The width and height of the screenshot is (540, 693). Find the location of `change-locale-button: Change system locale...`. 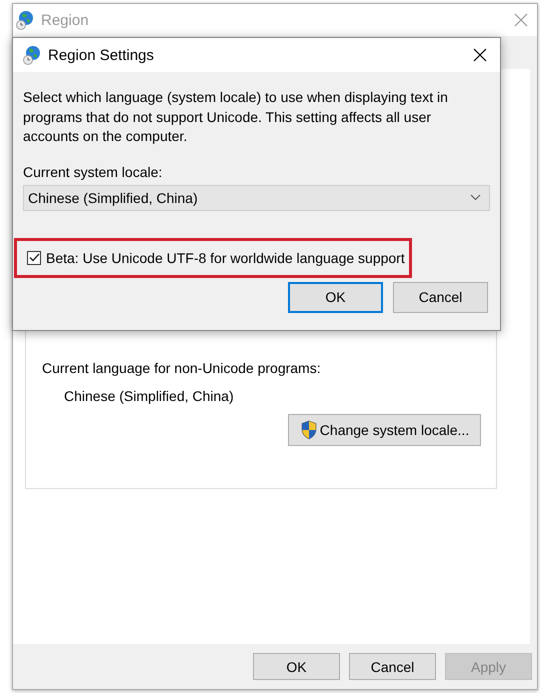

change-locale-button: Change system locale... is located at coordinates (384, 430).